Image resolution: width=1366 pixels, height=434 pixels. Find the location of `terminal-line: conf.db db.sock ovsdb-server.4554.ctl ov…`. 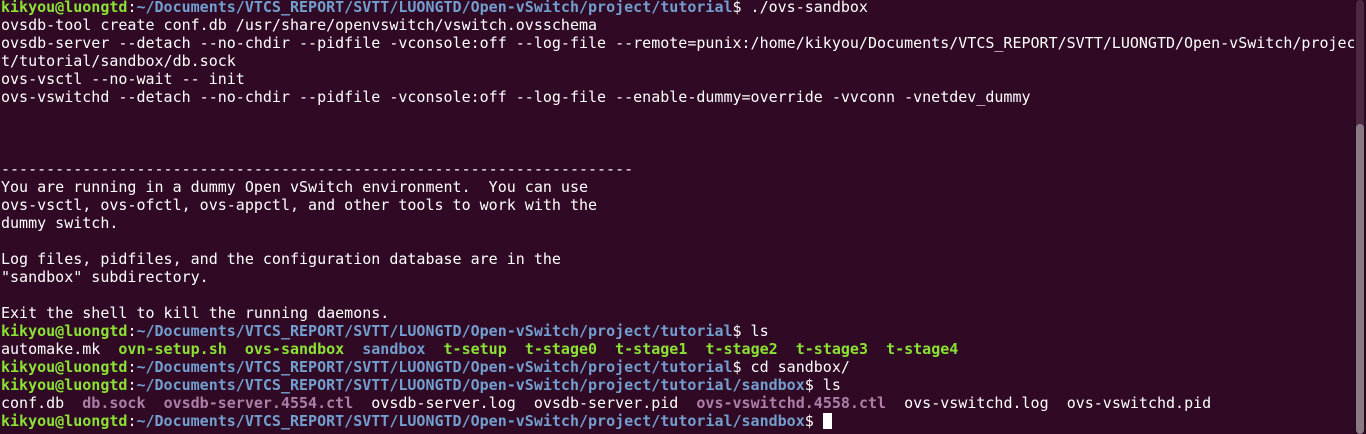

terminal-line: conf.db db.sock ovsdb-server.4554.ctl ov… is located at coordinates (677, 403).